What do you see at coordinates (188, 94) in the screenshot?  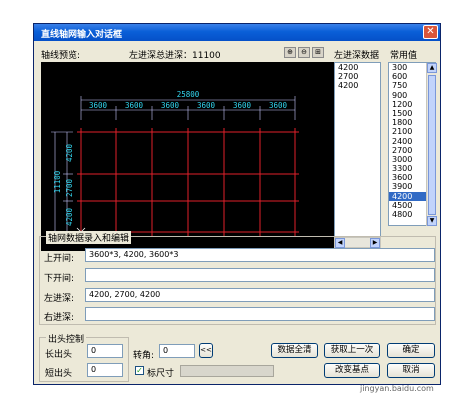 I see `top-total-dim: 25800` at bounding box center [188, 94].